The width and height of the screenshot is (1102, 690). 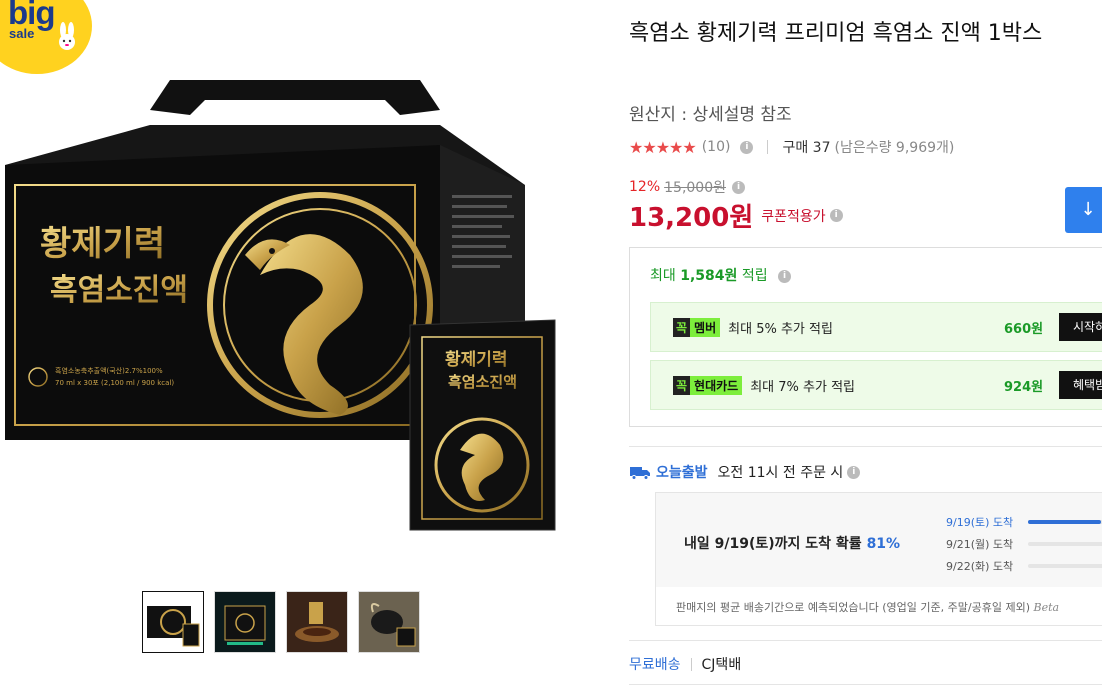 What do you see at coordinates (645, 187) in the screenshot?
I see `discount-rate: 12%` at bounding box center [645, 187].